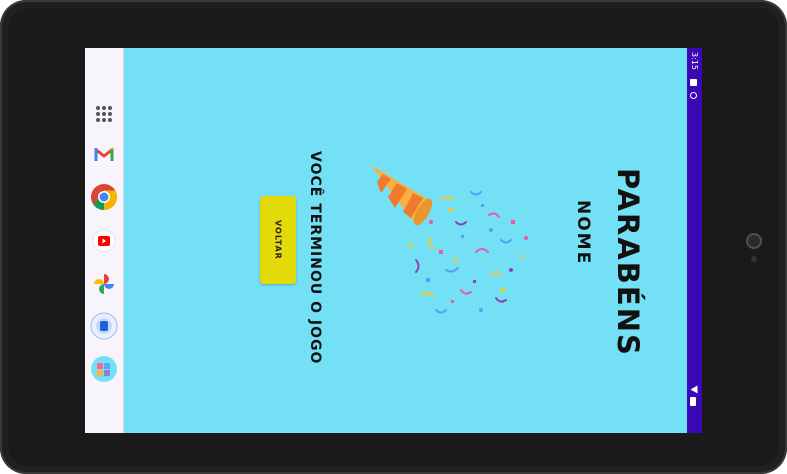 This screenshot has width=787, height=474. Describe the element at coordinates (104, 154) in the screenshot. I see `gmail-icon` at that location.